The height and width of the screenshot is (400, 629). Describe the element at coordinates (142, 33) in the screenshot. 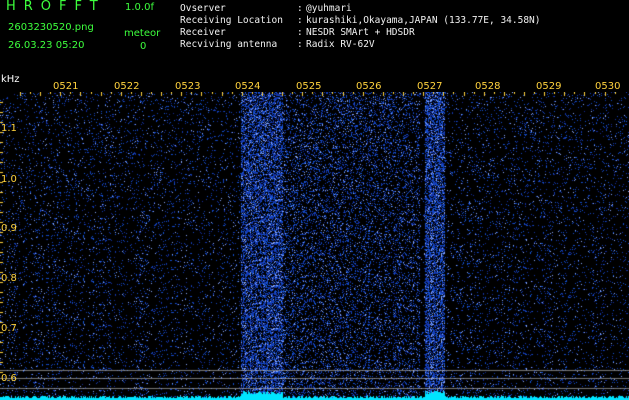

I see `detection-mode: meteor` at that location.